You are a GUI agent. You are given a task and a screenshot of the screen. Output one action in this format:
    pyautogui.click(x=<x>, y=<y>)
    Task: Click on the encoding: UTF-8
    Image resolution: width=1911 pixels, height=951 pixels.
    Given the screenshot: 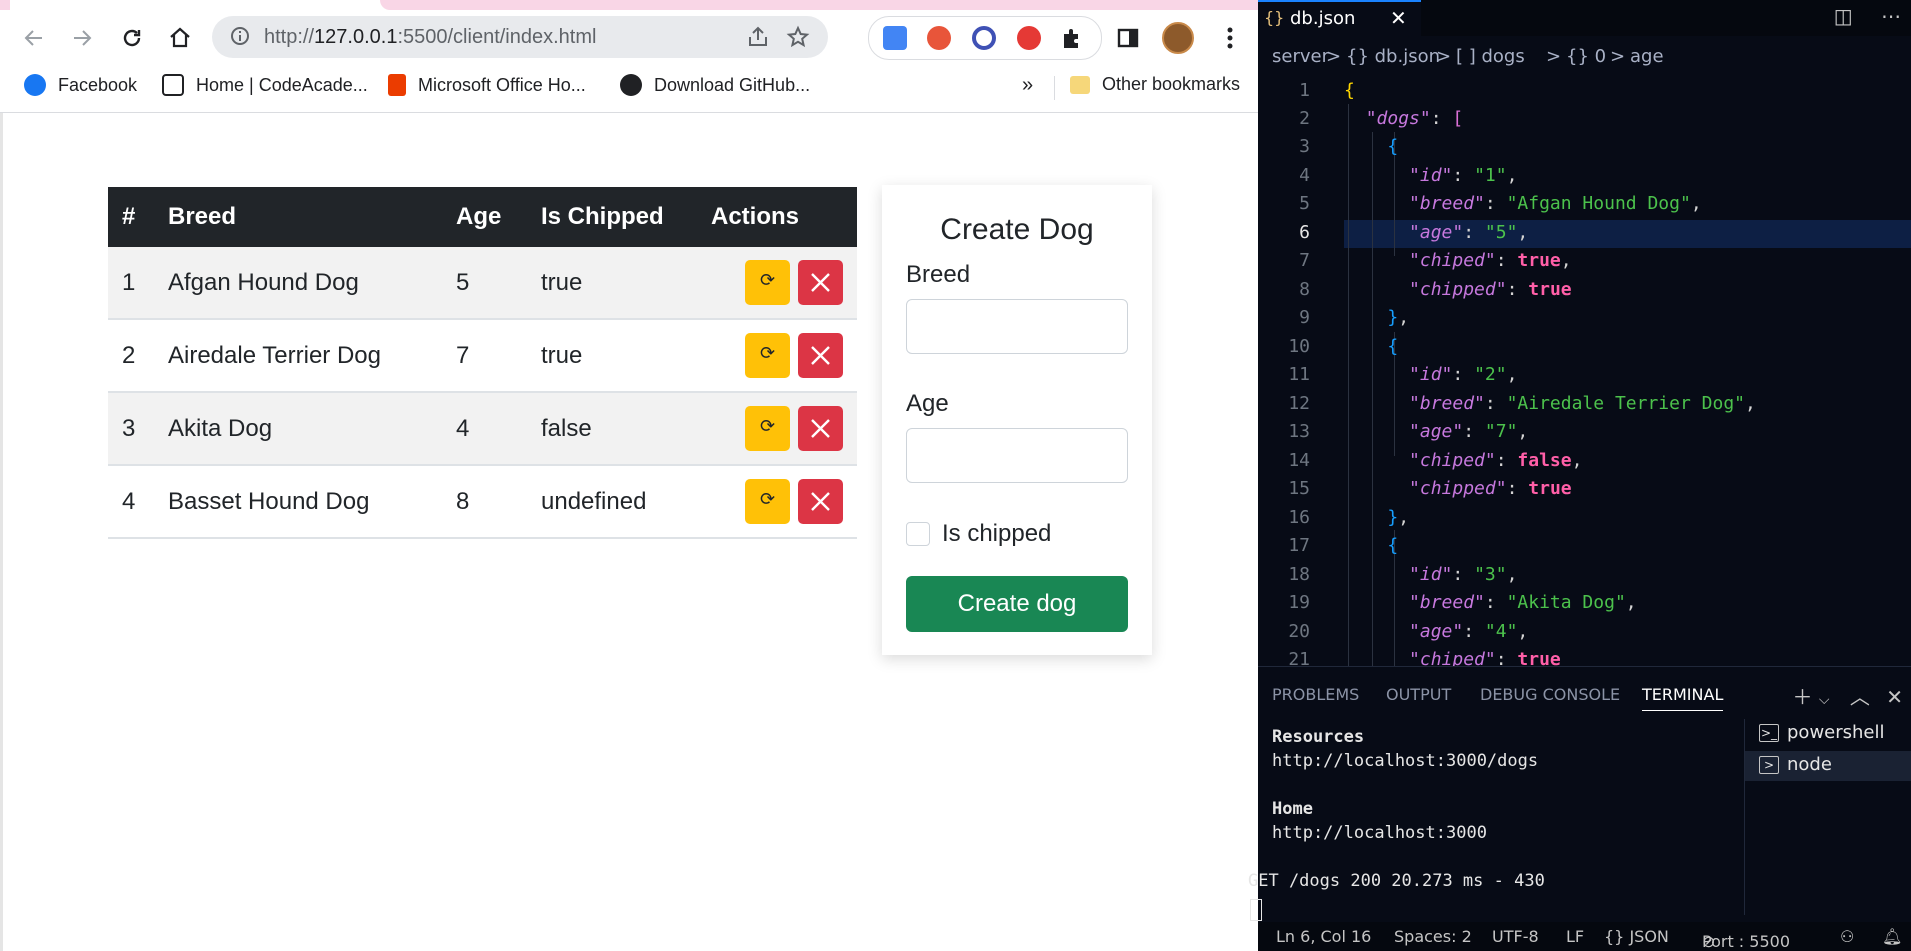 What is the action you would take?
    pyautogui.click(x=1515, y=936)
    